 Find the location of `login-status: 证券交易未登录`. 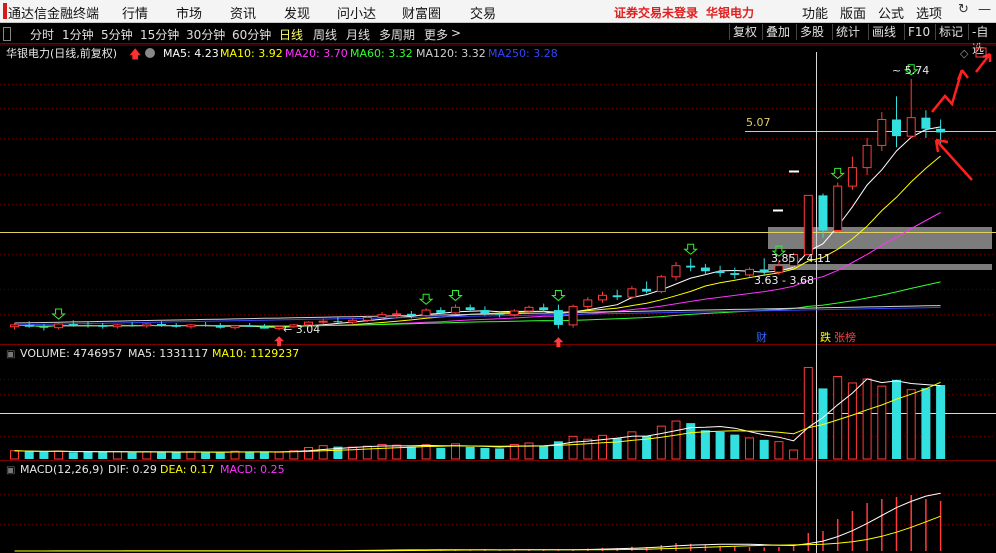

login-status: 证券交易未登录 is located at coordinates (656, 12).